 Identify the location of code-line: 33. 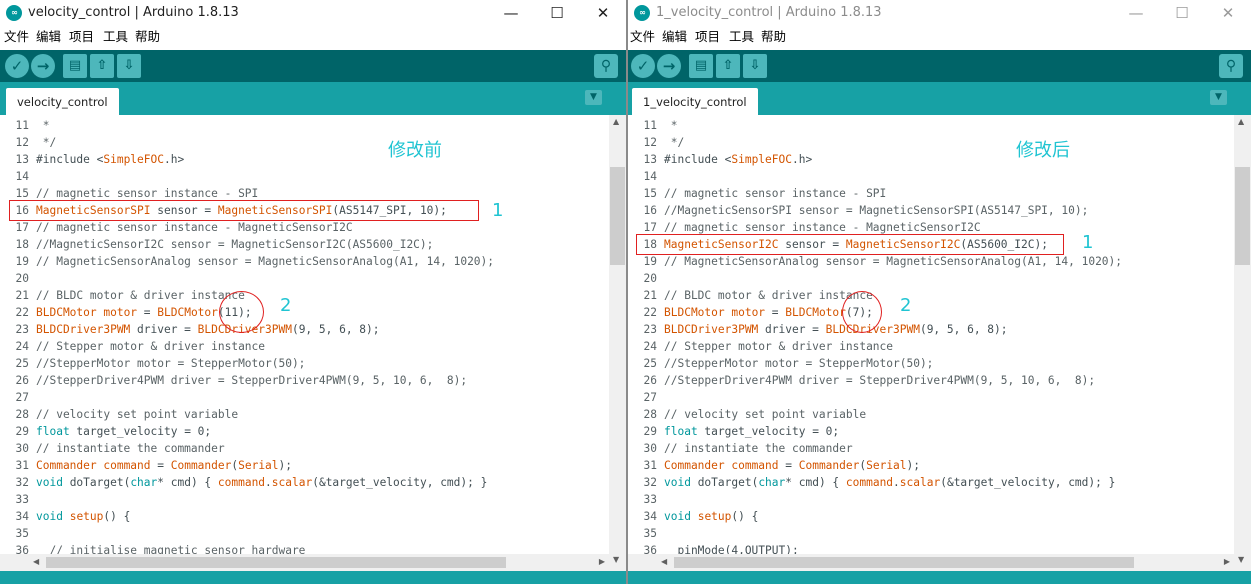
(18, 499).